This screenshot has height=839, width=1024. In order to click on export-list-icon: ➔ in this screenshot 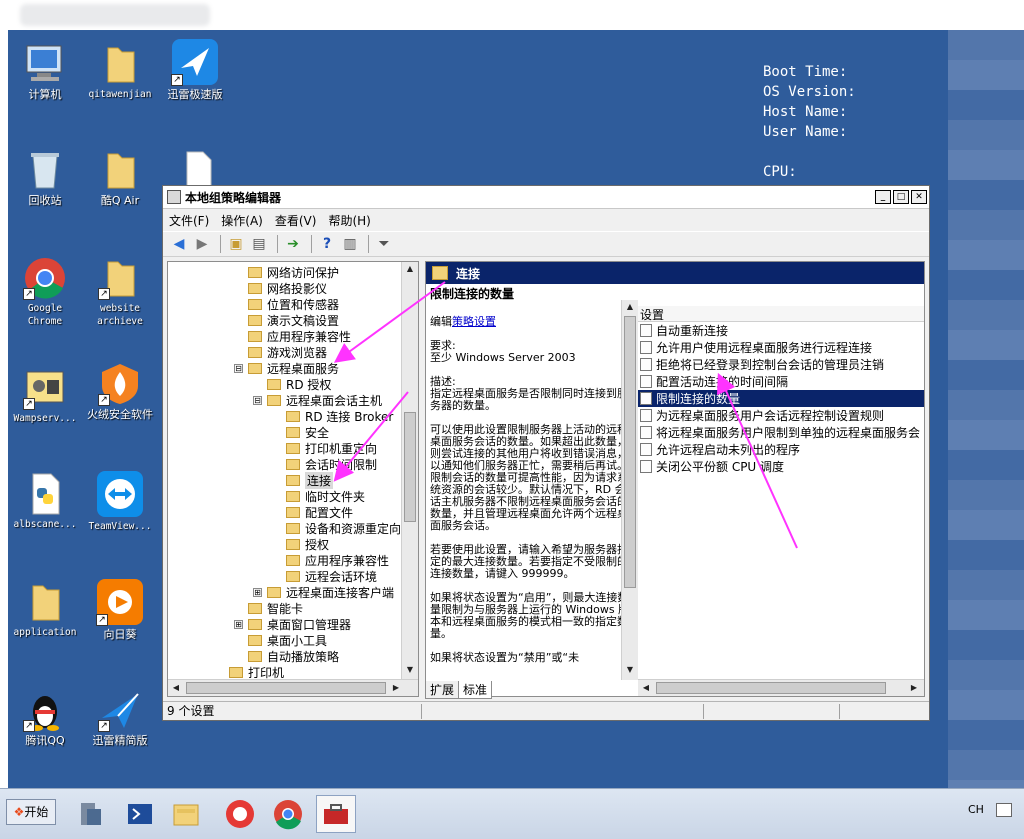, I will do `click(293, 244)`.